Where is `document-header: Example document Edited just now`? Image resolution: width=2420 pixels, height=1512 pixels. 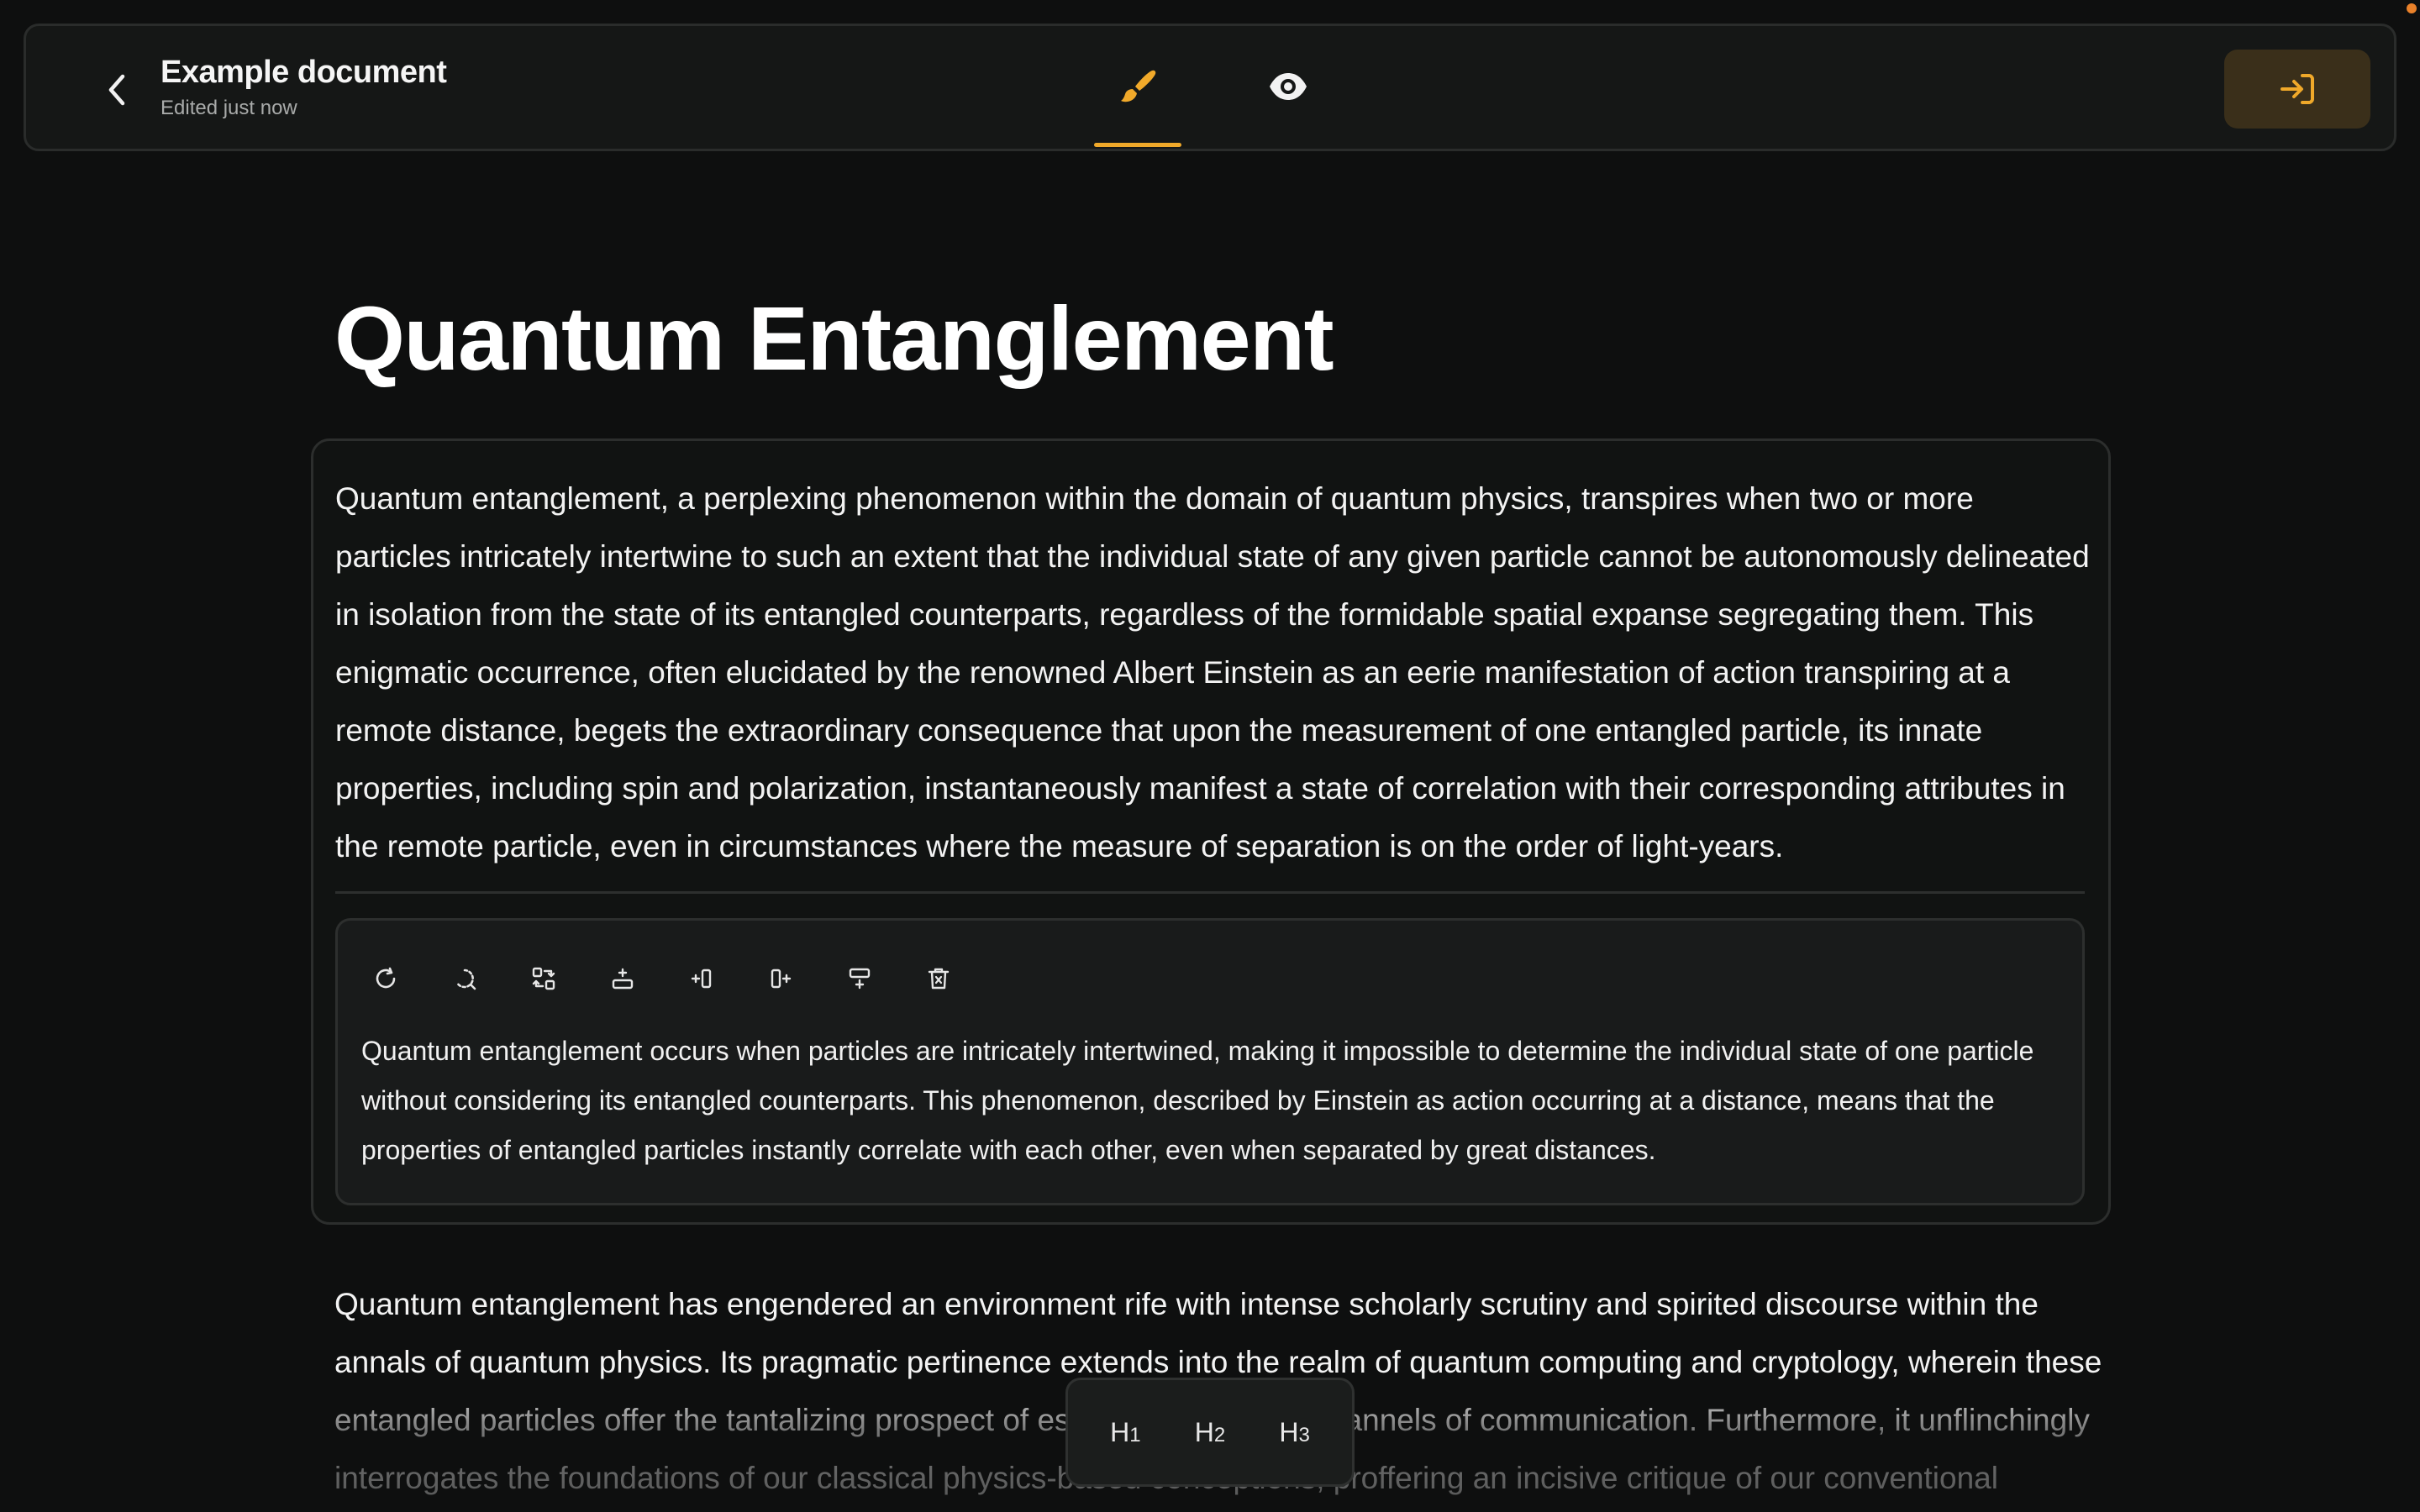 document-header: Example document Edited just now is located at coordinates (303, 86).